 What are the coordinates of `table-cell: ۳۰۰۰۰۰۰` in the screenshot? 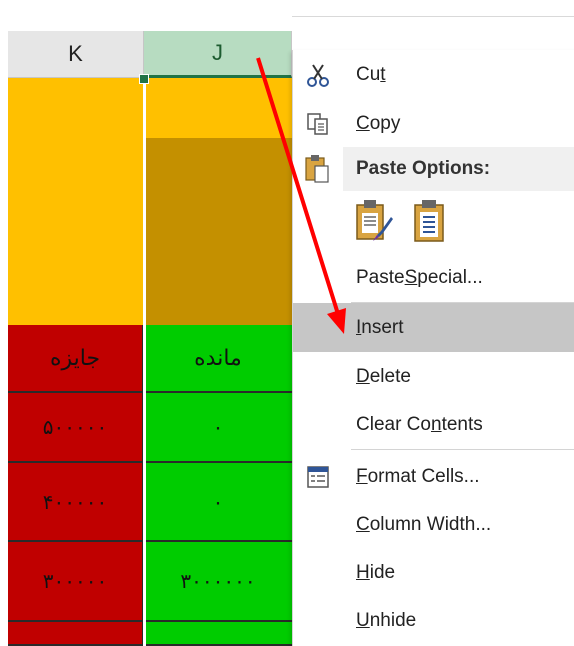 It's located at (218, 582).